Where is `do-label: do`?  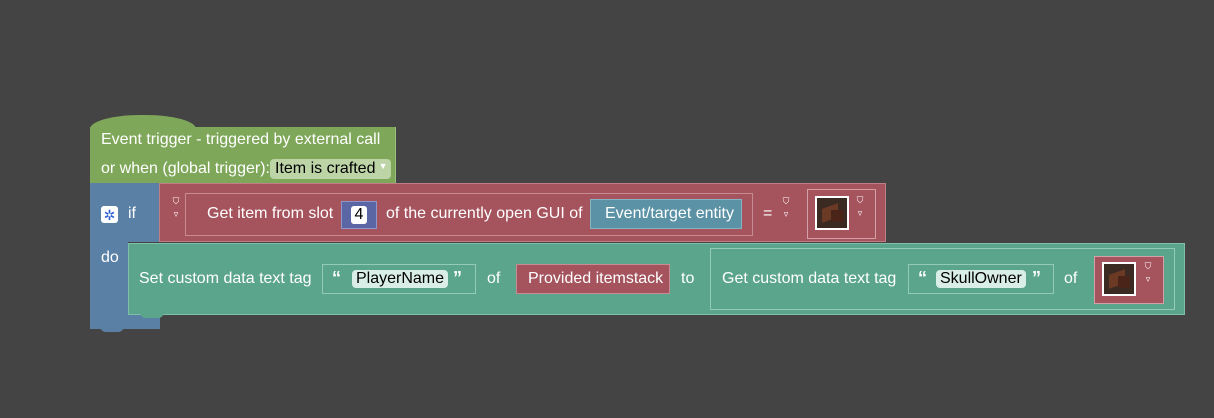 do-label: do is located at coordinates (110, 257).